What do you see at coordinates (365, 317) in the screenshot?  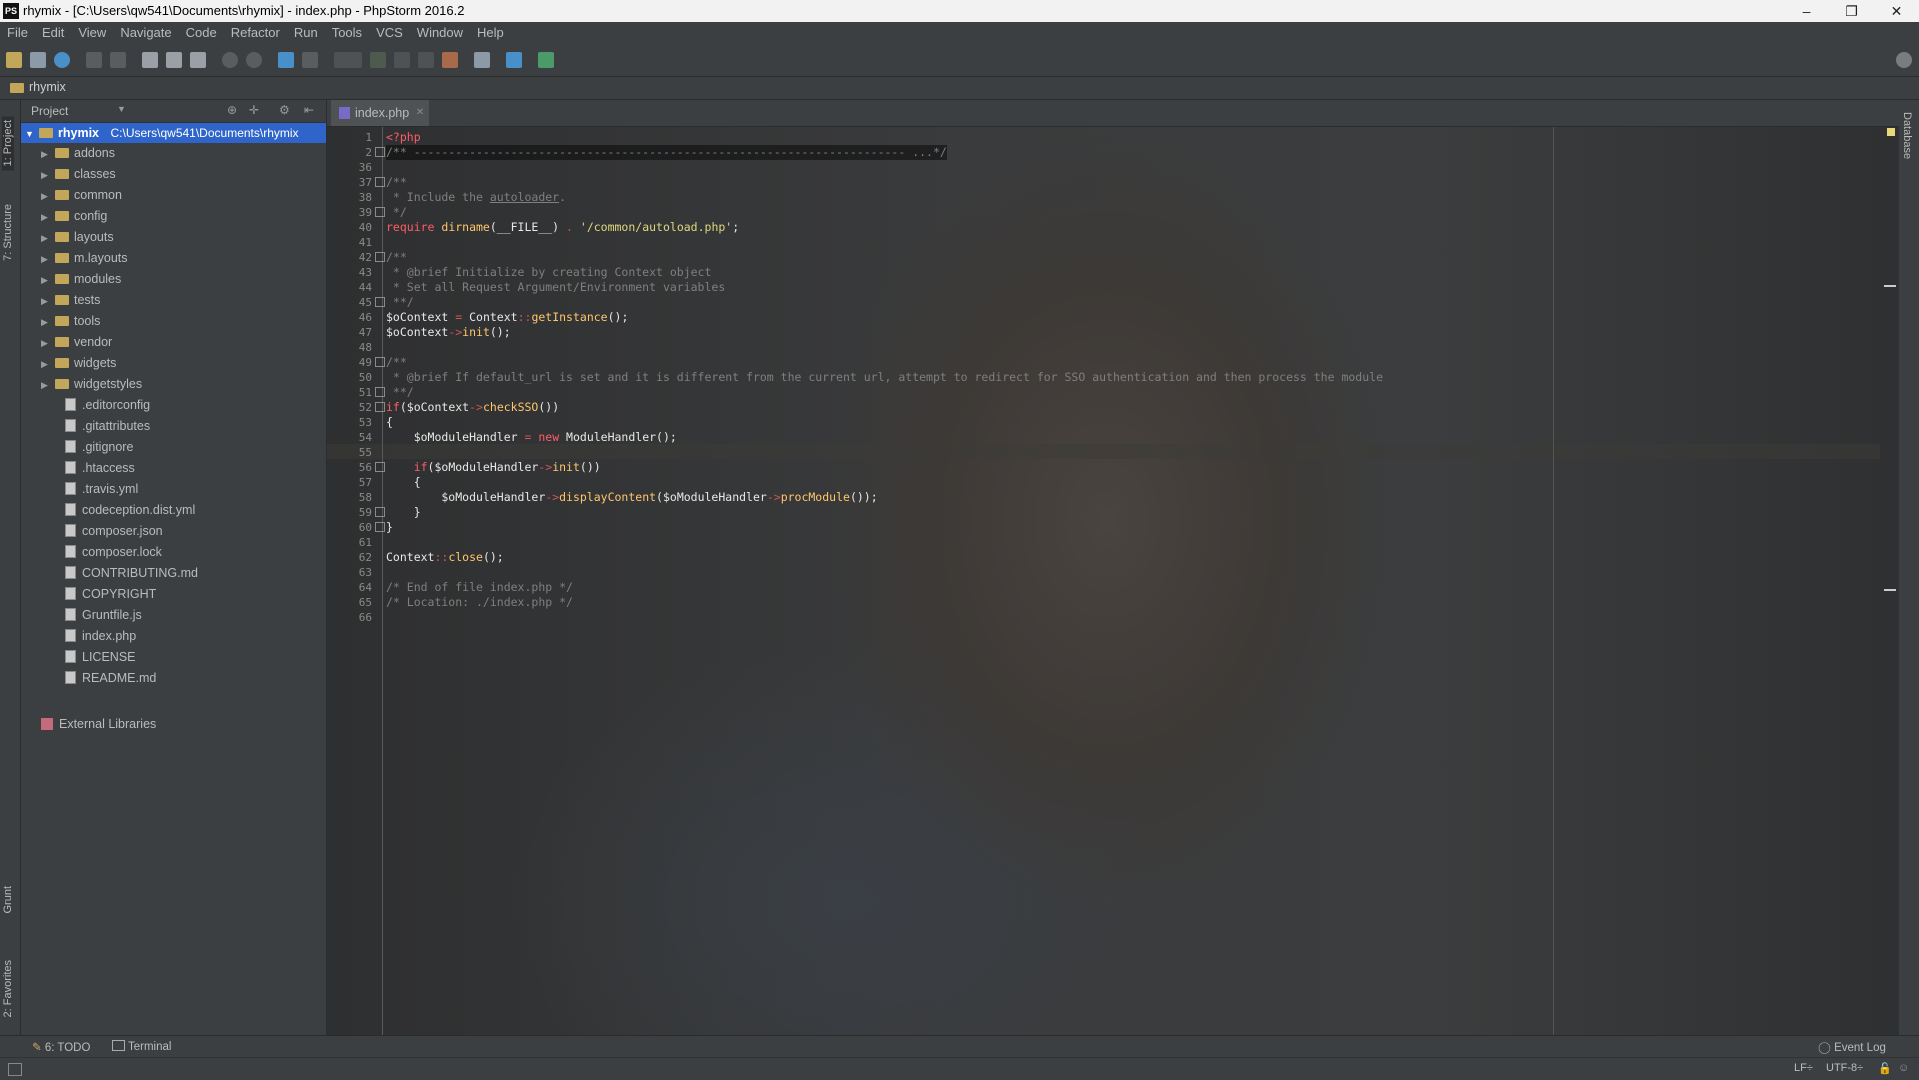 I see `line-number: 46` at bounding box center [365, 317].